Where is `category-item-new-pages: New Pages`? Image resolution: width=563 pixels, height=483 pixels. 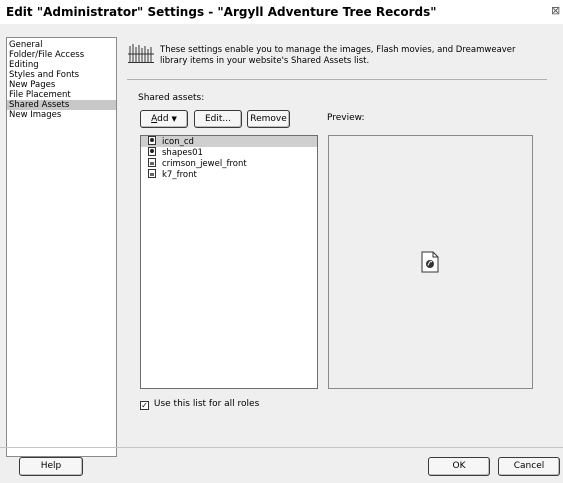 category-item-new-pages: New Pages is located at coordinates (61, 85).